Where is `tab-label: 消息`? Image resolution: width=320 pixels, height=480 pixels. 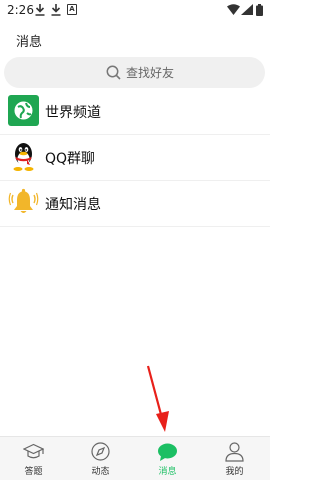
tab-label: 消息 is located at coordinates (167, 472).